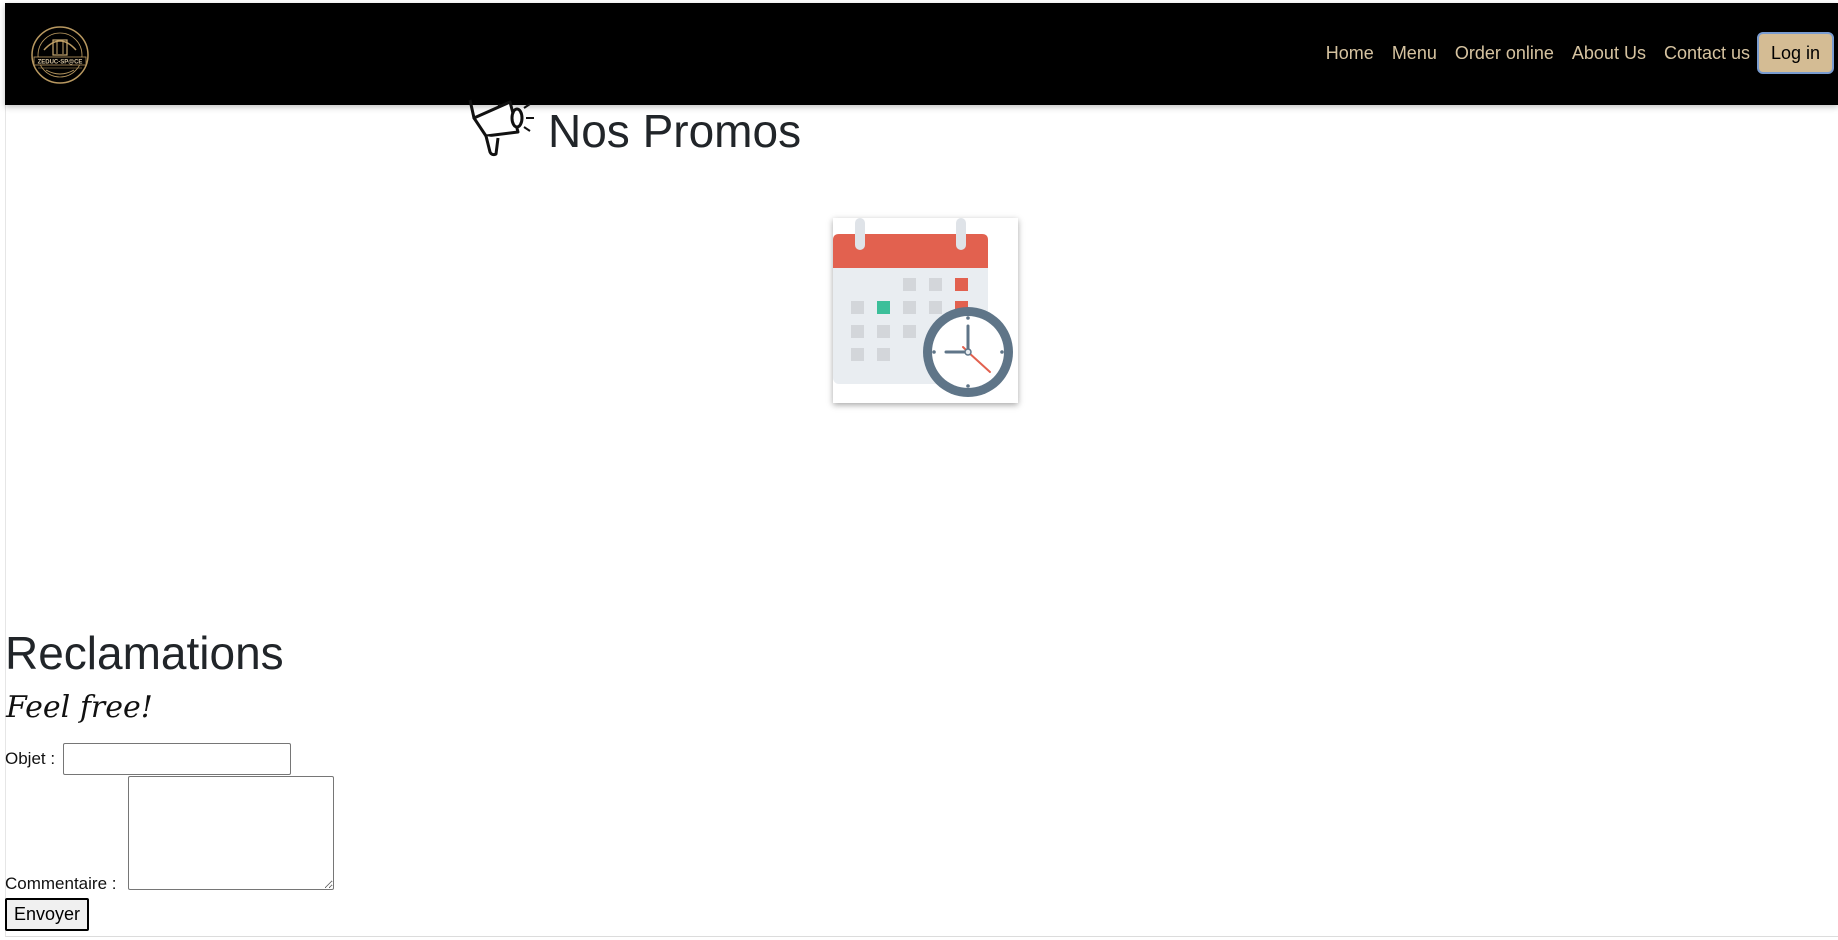  Describe the element at coordinates (79, 707) in the screenshot. I see `reclamations-subtitle: Feel free!` at that location.